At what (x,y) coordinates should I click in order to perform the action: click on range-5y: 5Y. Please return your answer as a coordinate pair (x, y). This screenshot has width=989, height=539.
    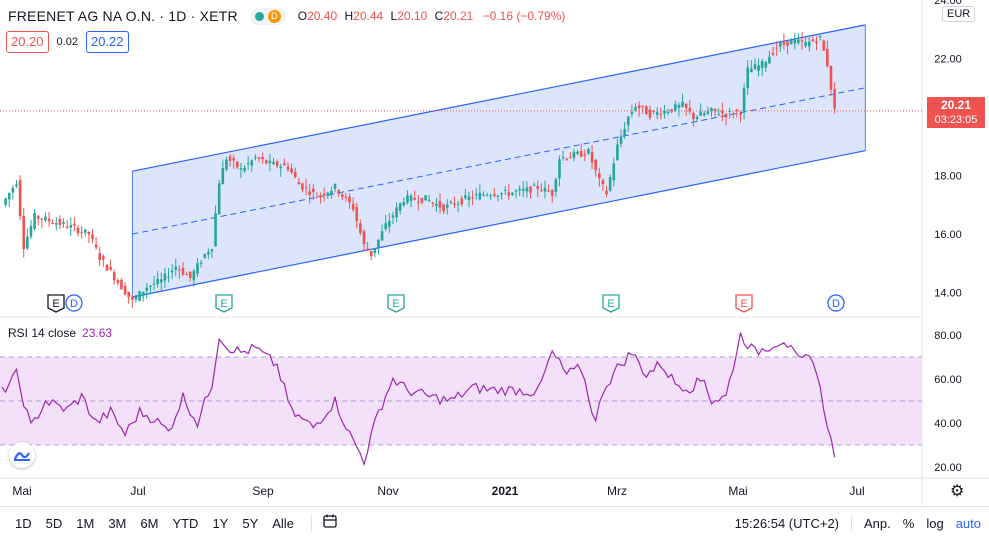
    Looking at the image, I should click on (250, 523).